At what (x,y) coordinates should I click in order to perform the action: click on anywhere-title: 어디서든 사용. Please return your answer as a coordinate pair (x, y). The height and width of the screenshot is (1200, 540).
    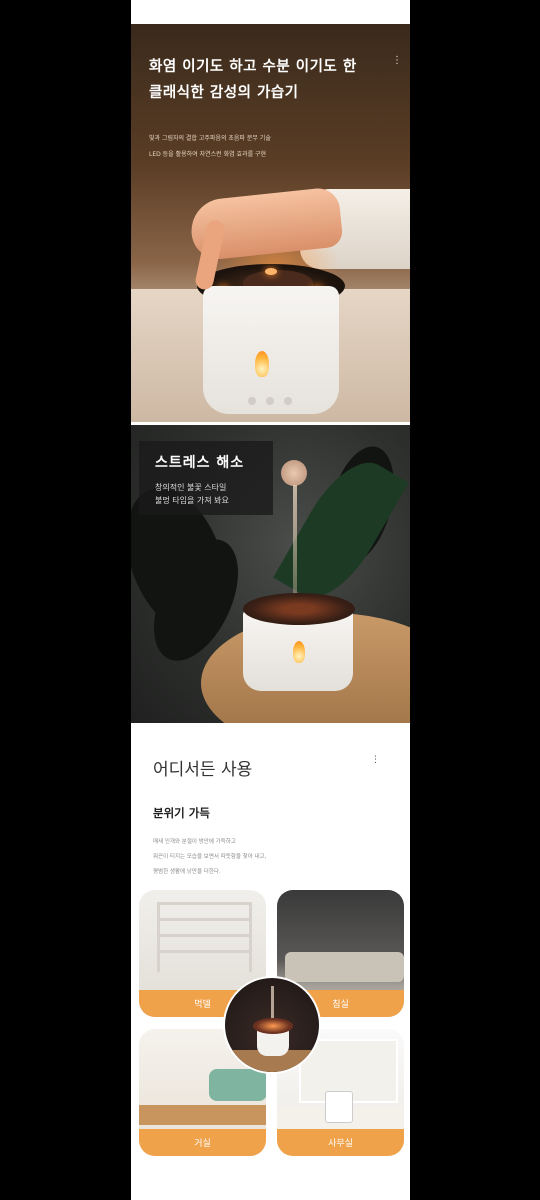
    Looking at the image, I should click on (203, 770).